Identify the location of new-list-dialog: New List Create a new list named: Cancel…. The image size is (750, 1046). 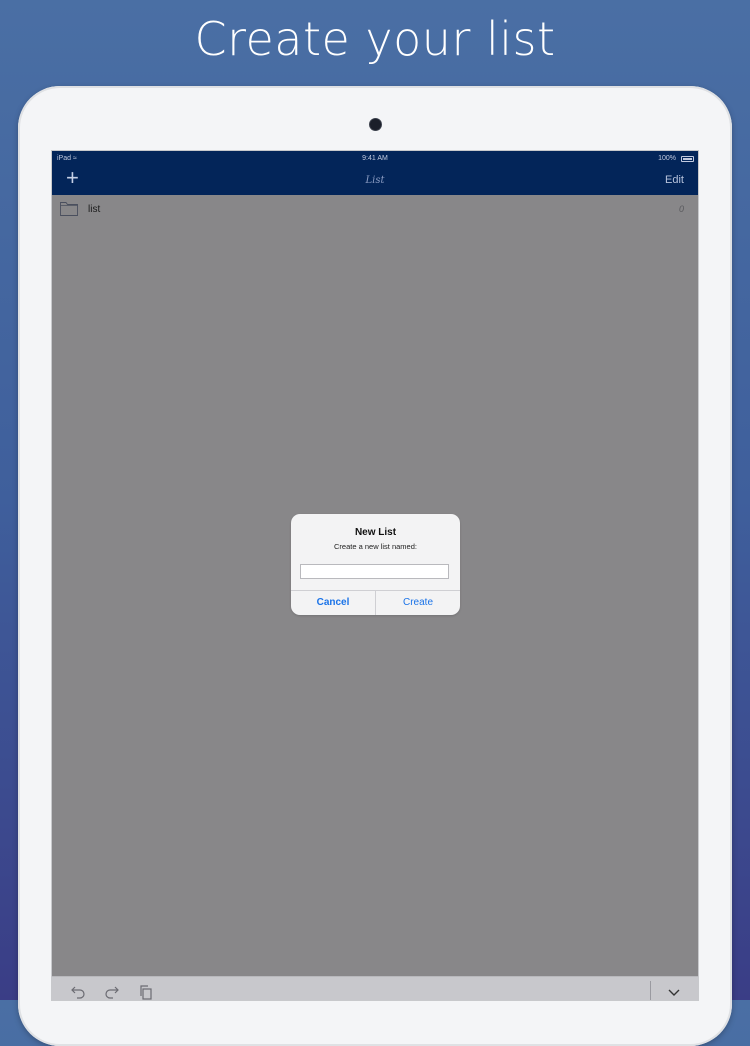
(375, 564).